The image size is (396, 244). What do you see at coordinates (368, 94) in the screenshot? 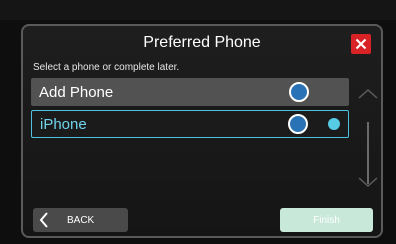
I see `scroll-up-chevron-icon` at bounding box center [368, 94].